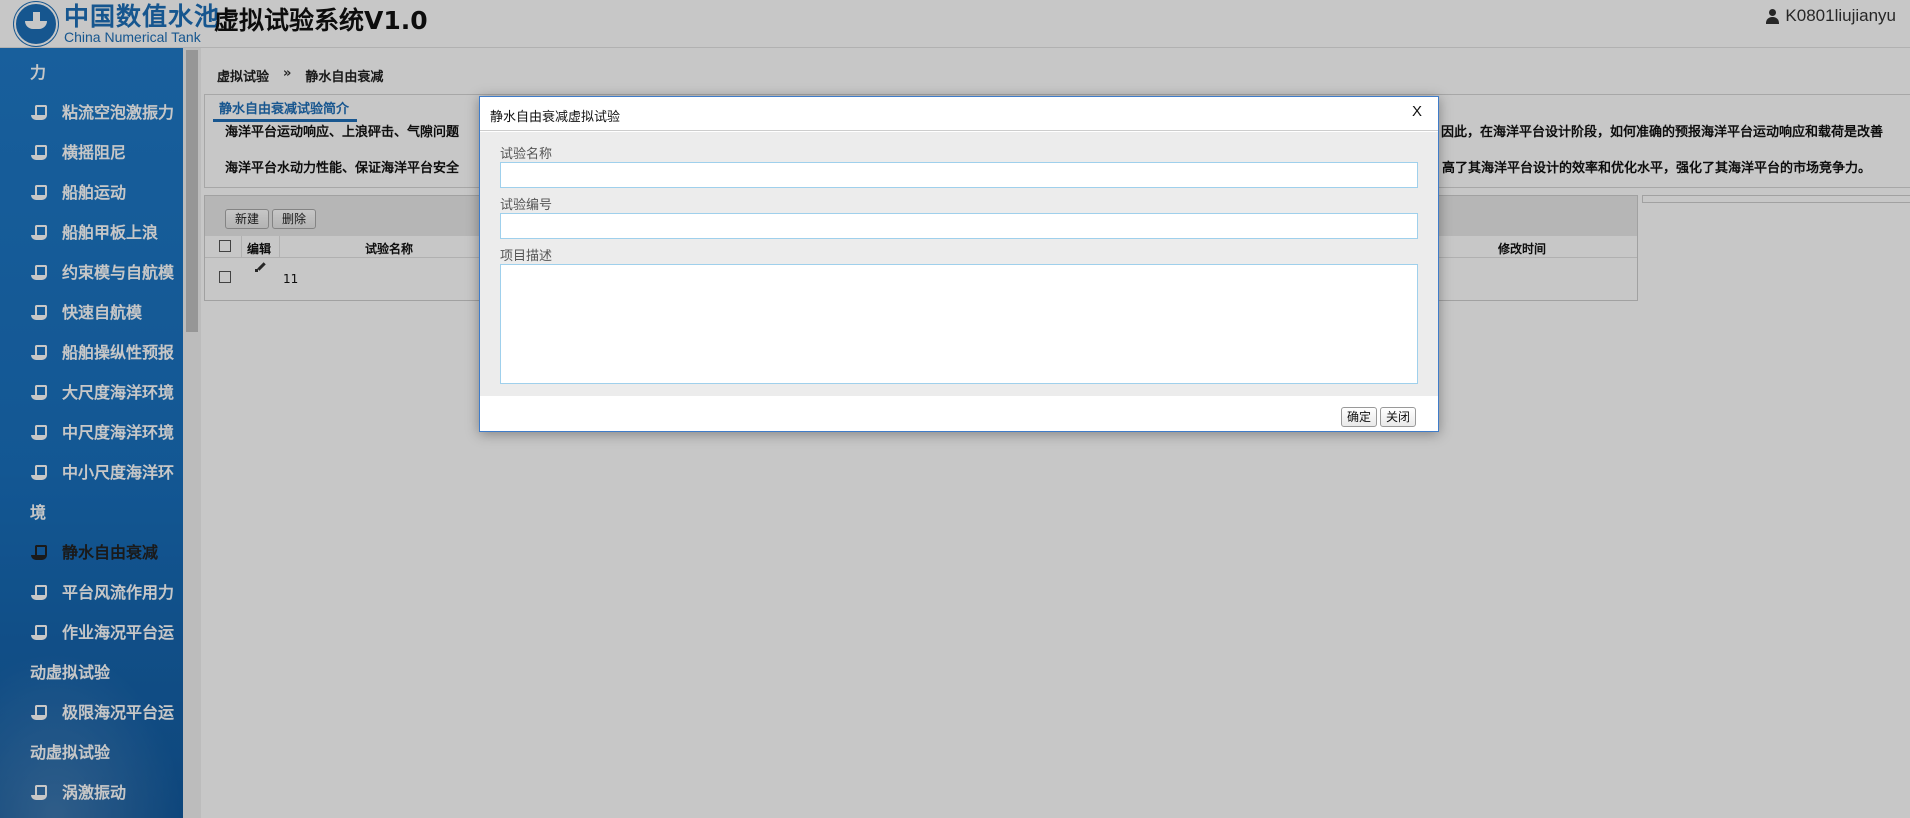  What do you see at coordinates (1359, 417) in the screenshot?
I see `confirm-button: 确定` at bounding box center [1359, 417].